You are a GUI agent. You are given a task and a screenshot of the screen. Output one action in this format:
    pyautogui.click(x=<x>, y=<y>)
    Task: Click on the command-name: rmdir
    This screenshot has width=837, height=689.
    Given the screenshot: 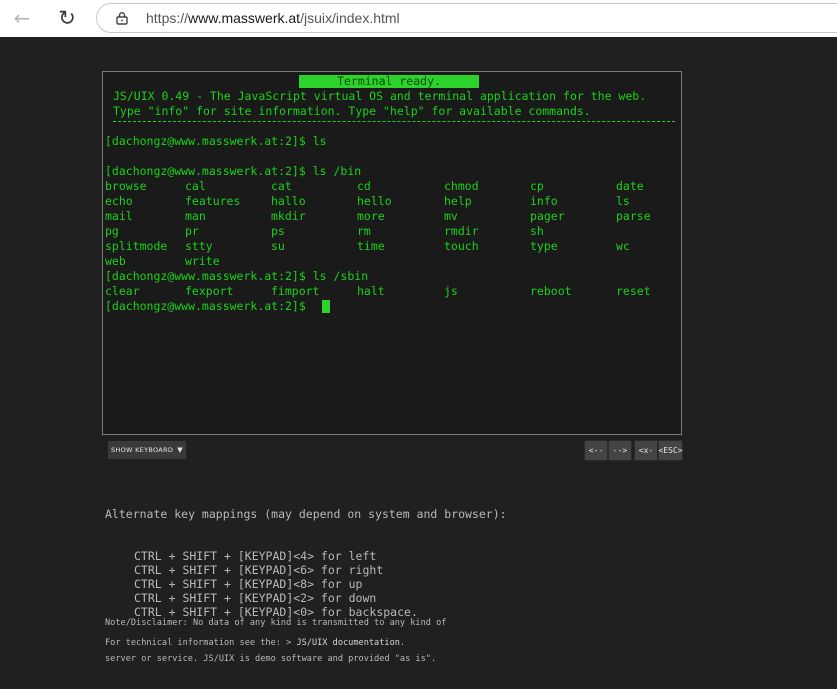 What is the action you would take?
    pyautogui.click(x=461, y=231)
    